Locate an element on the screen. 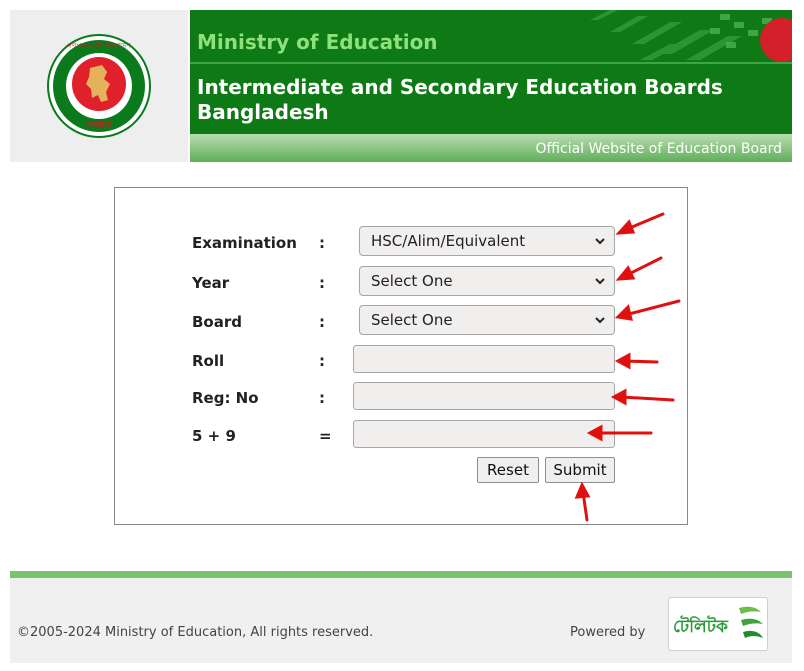  roll-input is located at coordinates (484, 359).